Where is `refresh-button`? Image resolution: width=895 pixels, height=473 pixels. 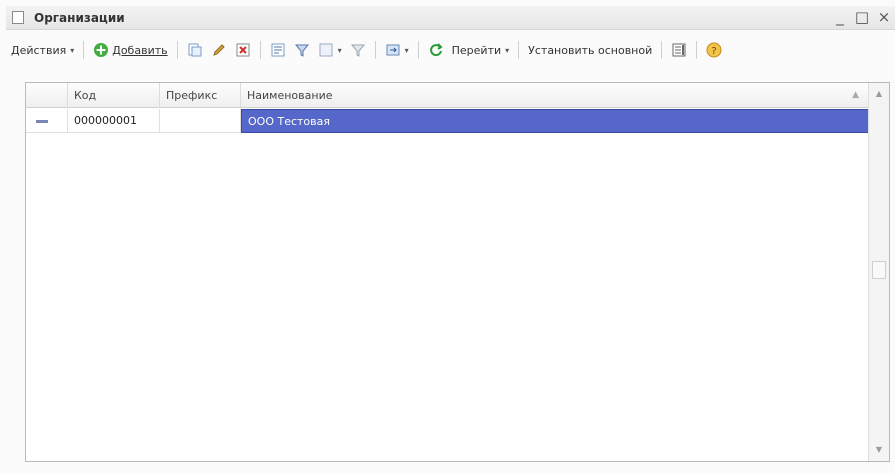
refresh-button is located at coordinates (436, 50).